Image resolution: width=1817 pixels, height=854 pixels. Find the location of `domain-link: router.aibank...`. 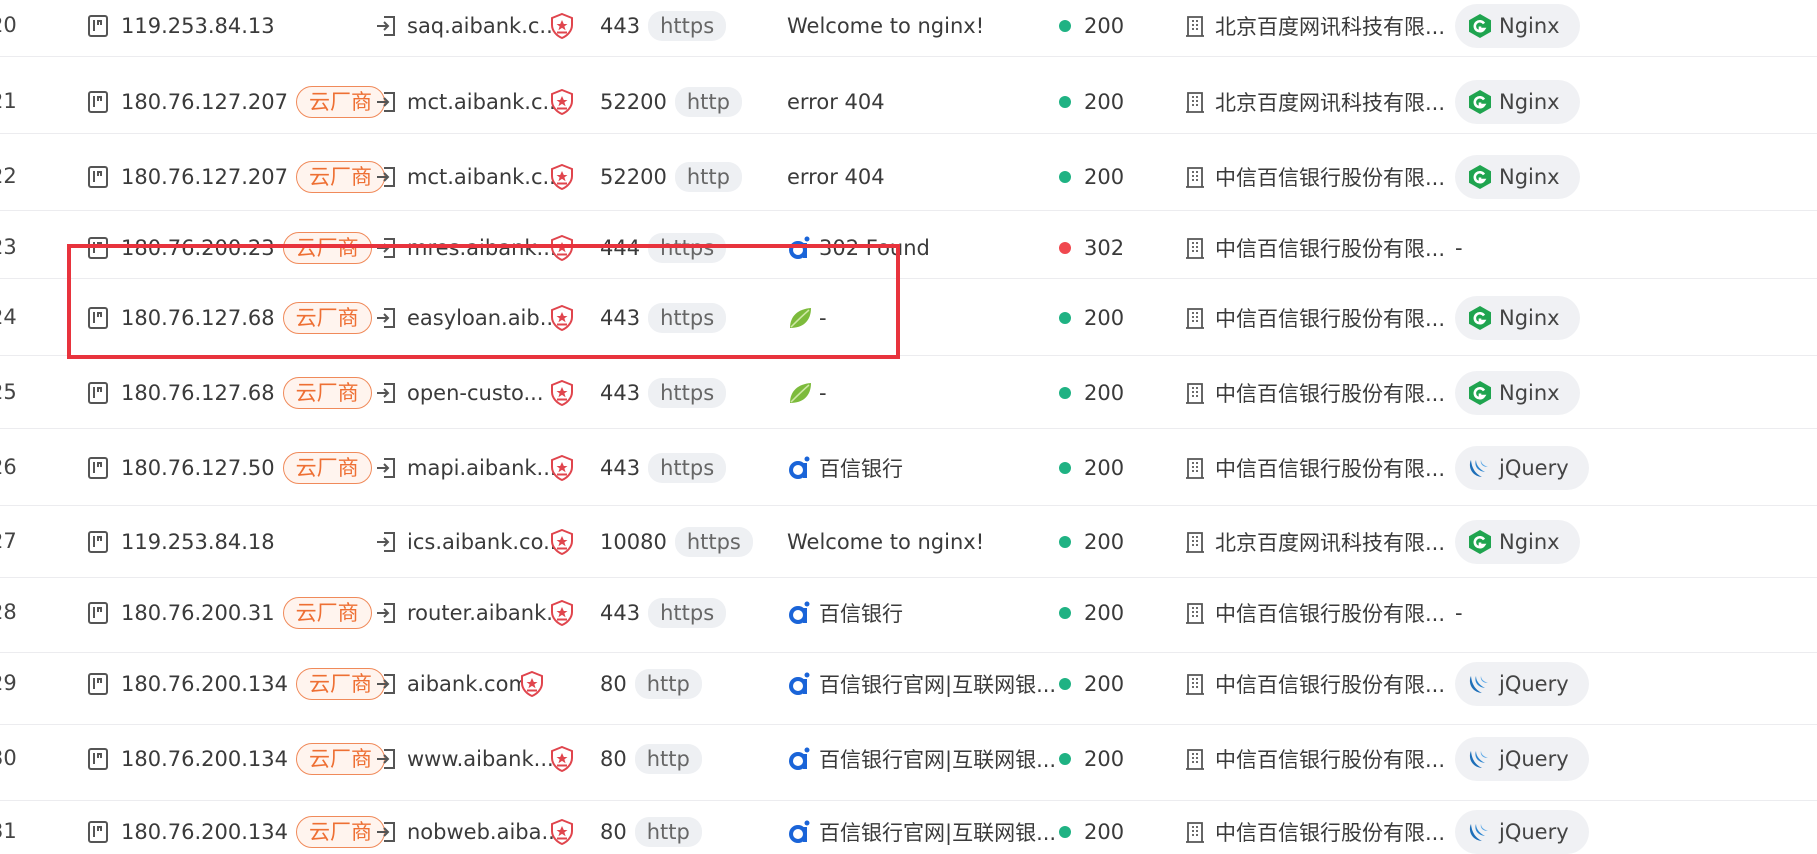

domain-link: router.aibank... is located at coordinates (486, 613).